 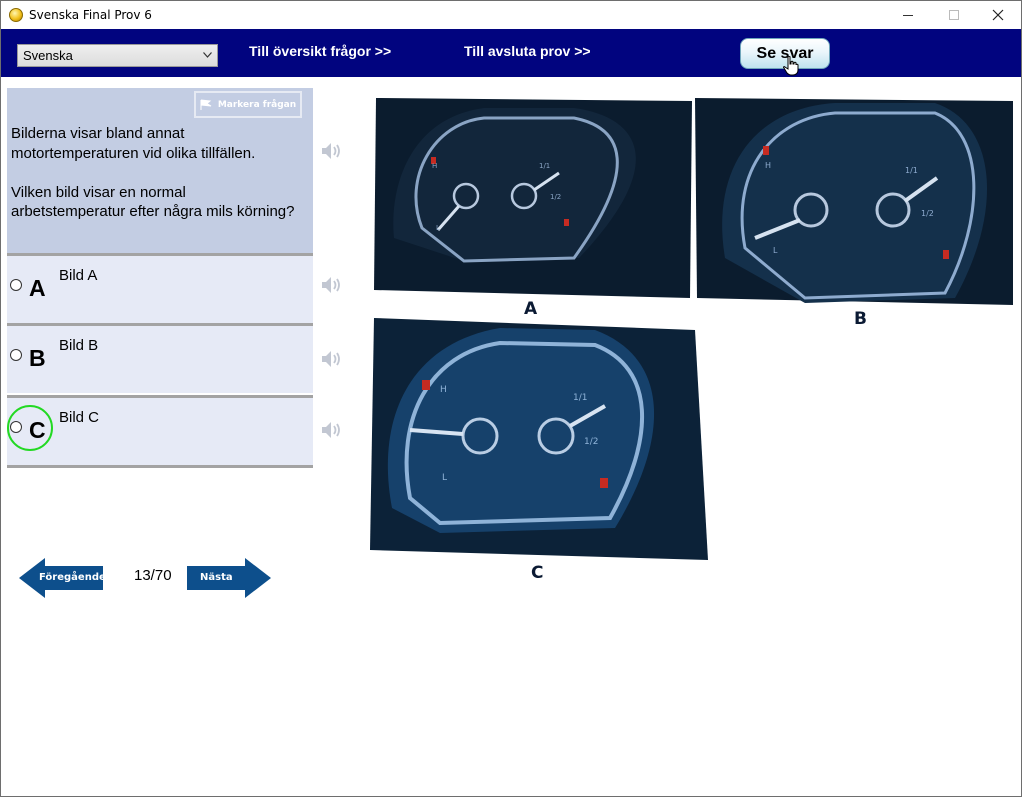 What do you see at coordinates (16, 15) in the screenshot?
I see `app-coin-icon` at bounding box center [16, 15].